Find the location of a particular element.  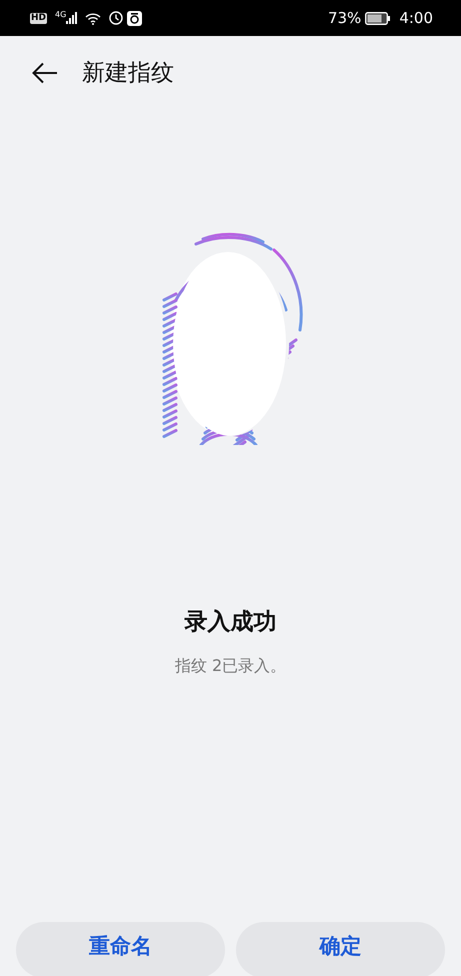

clock-time: 4:00 is located at coordinates (416, 18).